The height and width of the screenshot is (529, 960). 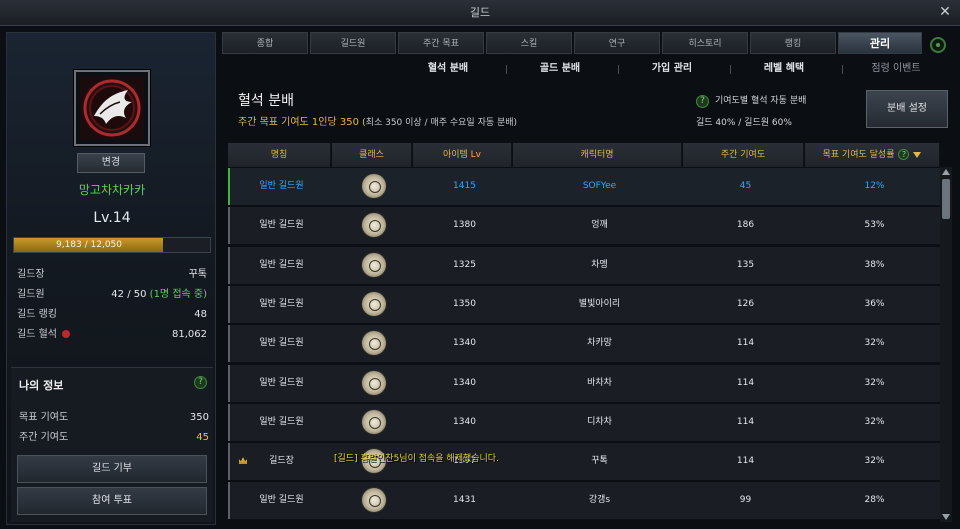 What do you see at coordinates (111, 163) in the screenshot?
I see `change-emblem-button: 변경` at bounding box center [111, 163].